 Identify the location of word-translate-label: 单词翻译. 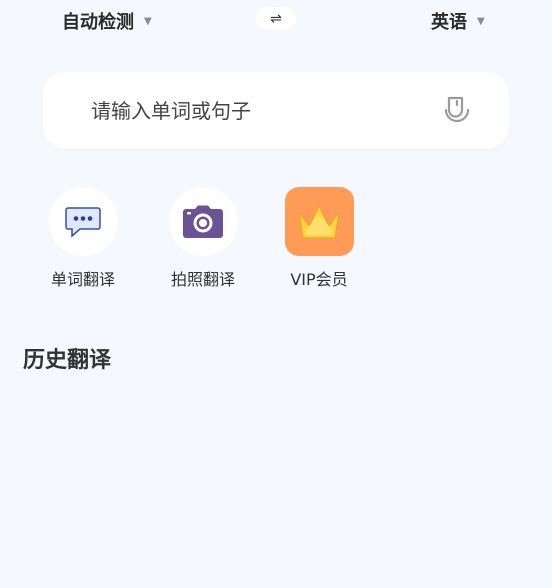
(82, 279).